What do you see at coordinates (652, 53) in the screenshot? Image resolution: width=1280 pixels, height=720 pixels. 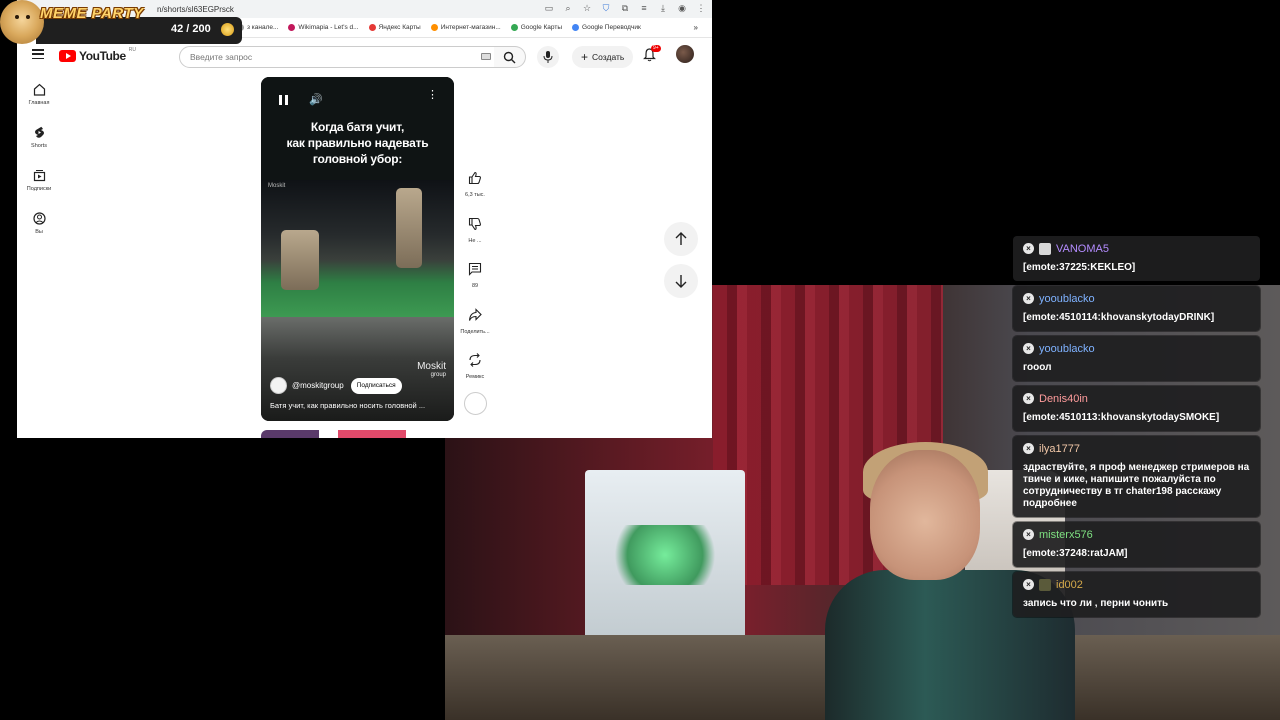 I see `notifications-button: 9+` at bounding box center [652, 53].